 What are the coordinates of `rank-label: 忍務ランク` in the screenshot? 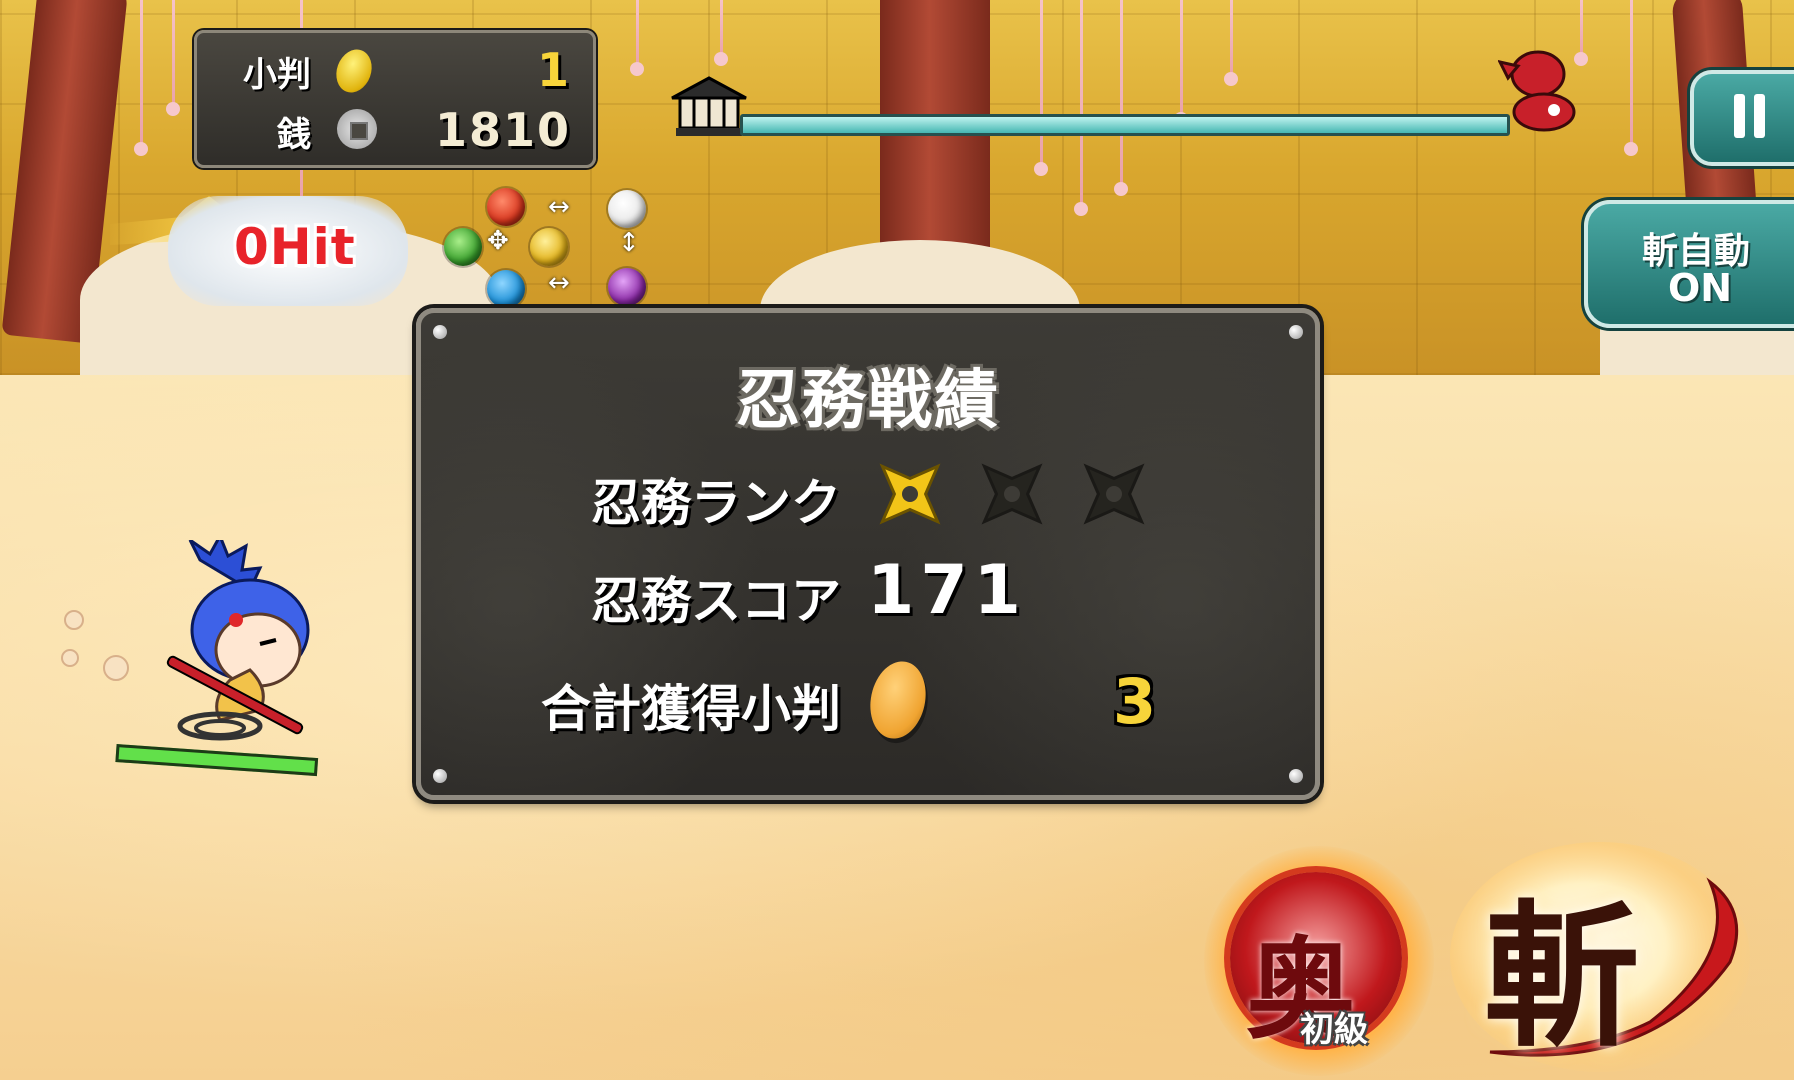 It's located at (716, 503).